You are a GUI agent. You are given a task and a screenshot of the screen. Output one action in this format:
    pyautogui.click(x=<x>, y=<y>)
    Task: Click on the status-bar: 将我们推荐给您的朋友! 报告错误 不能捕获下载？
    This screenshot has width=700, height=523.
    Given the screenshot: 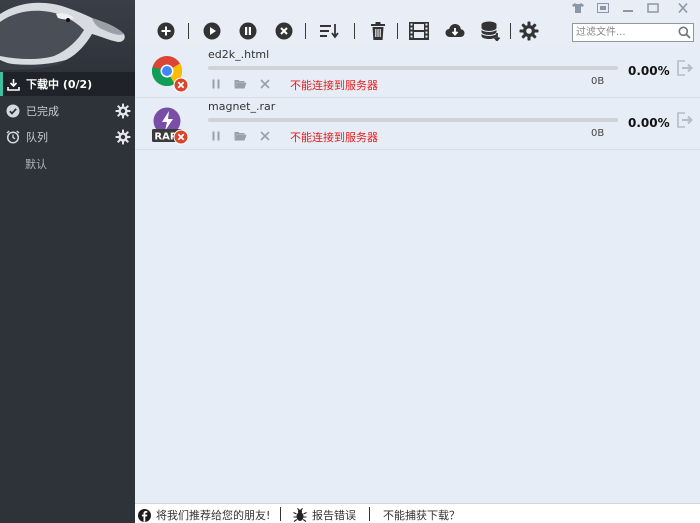 What is the action you would take?
    pyautogui.click(x=417, y=513)
    